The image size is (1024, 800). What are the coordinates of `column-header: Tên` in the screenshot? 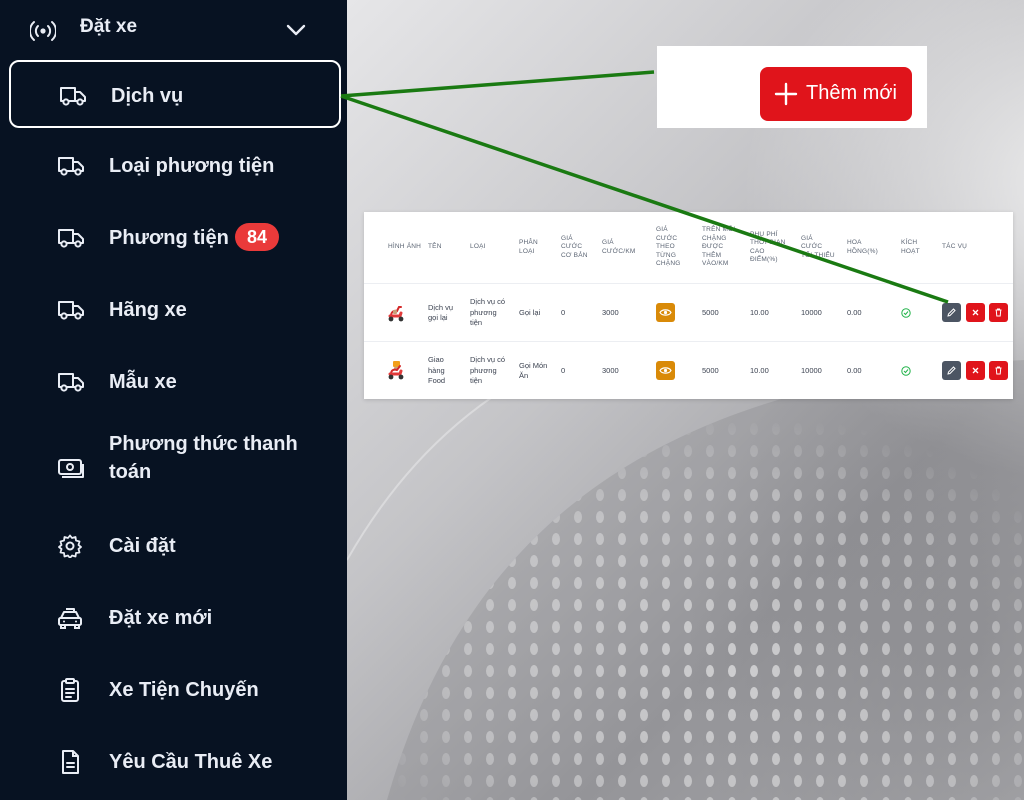 It's located at (435, 247).